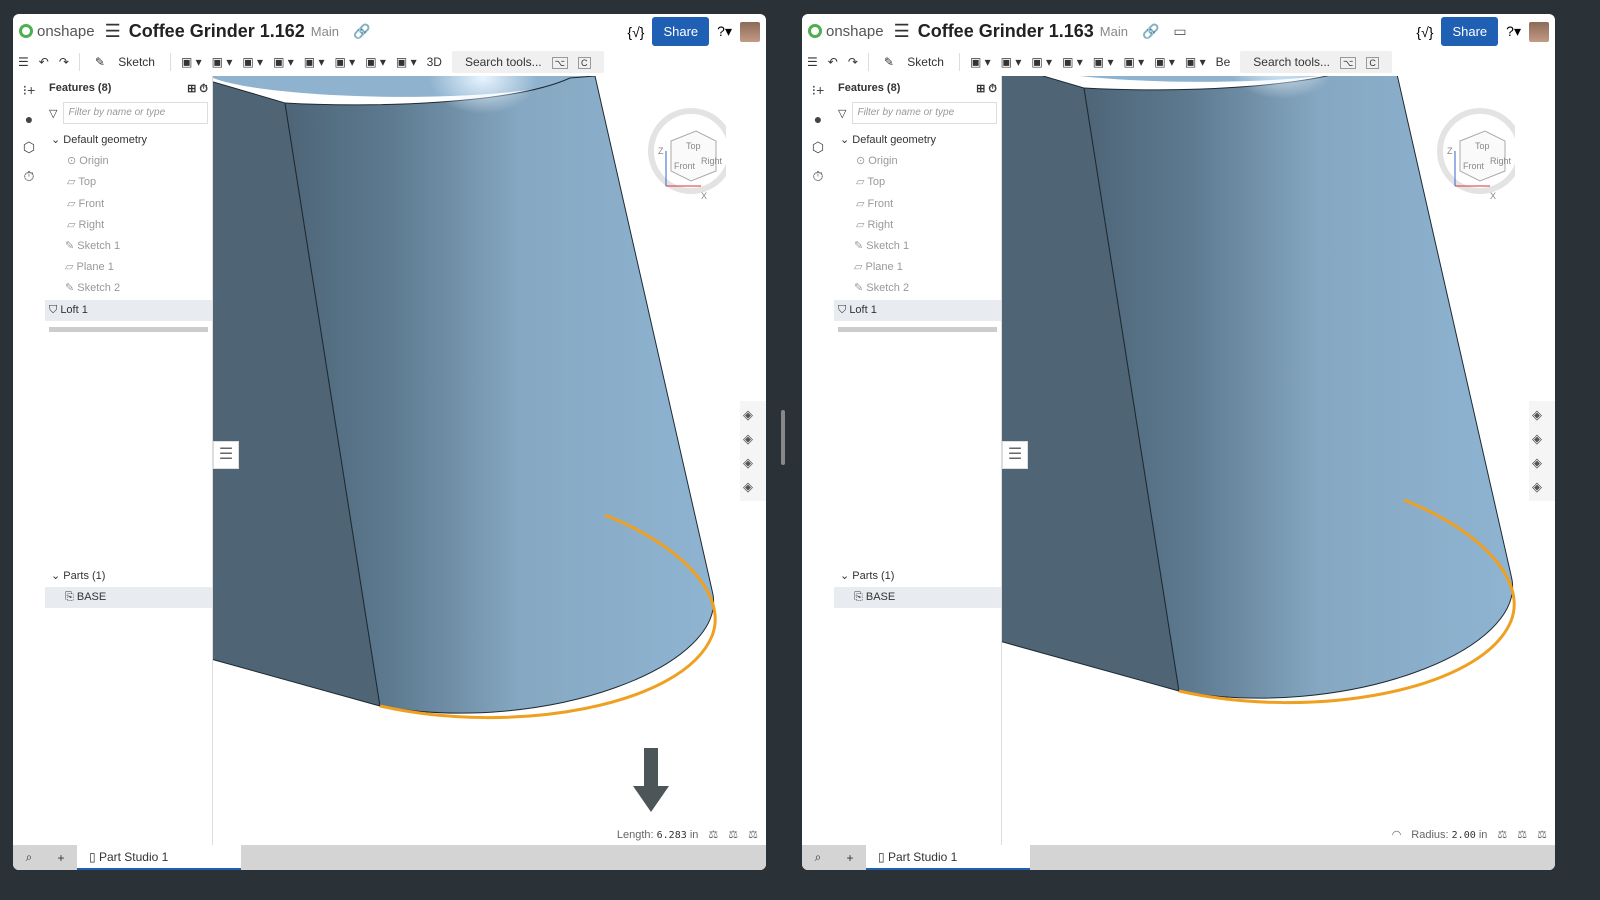 This screenshot has width=1600, height=900. Describe the element at coordinates (1103, 62) in the screenshot. I see `fillet-icon: ▣ ▾` at that location.